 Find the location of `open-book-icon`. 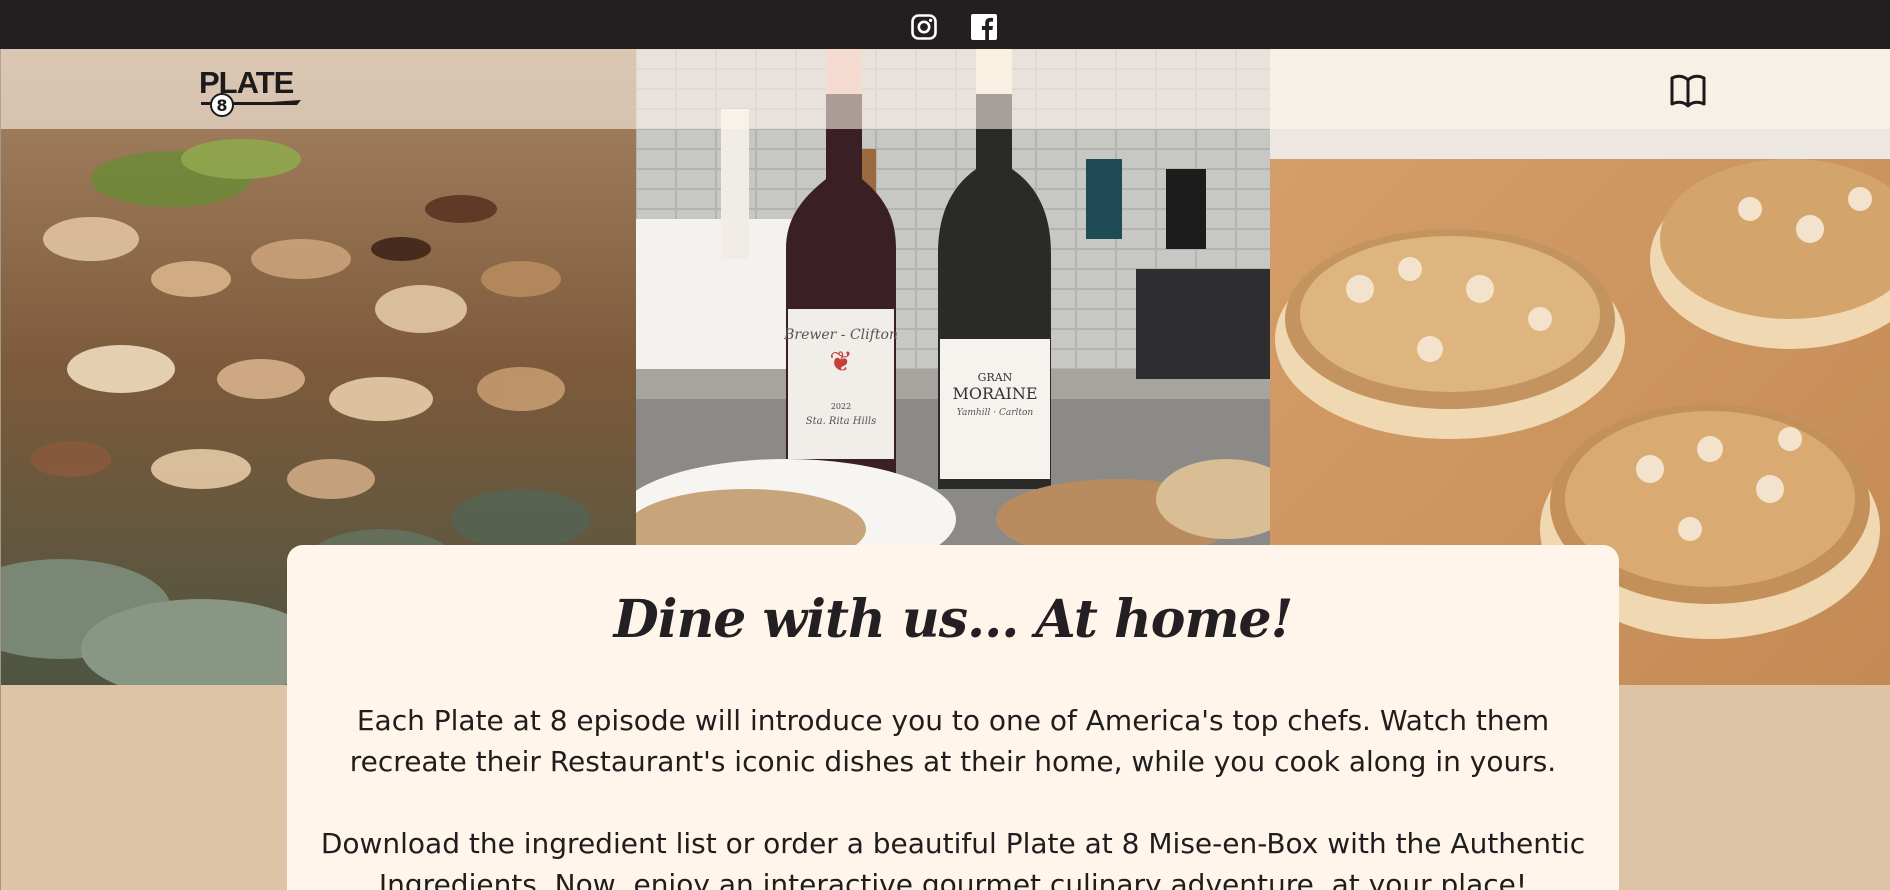

open-book-icon is located at coordinates (1688, 91).